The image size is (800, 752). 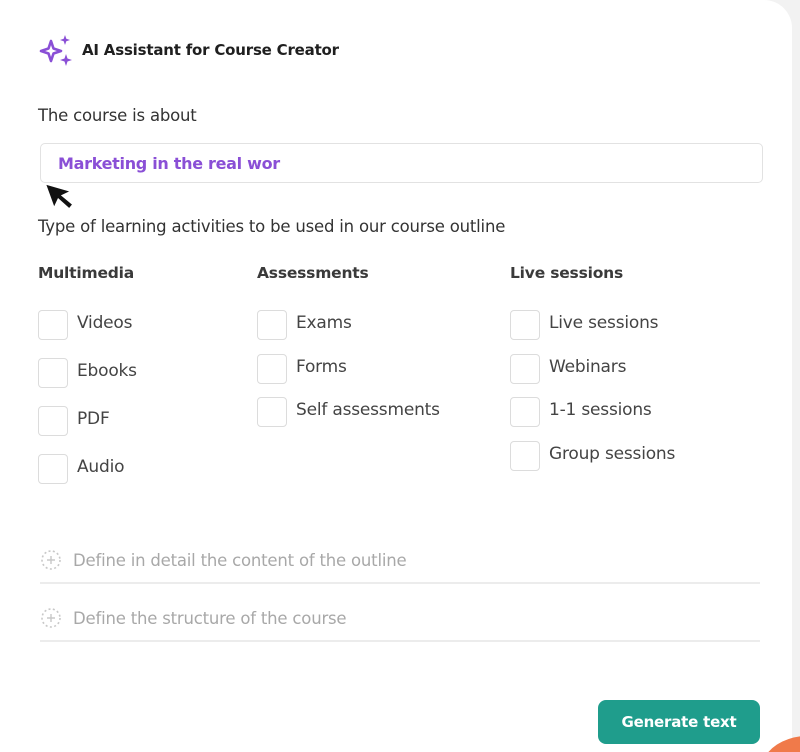 What do you see at coordinates (101, 467) in the screenshot?
I see `option-label: Audio` at bounding box center [101, 467].